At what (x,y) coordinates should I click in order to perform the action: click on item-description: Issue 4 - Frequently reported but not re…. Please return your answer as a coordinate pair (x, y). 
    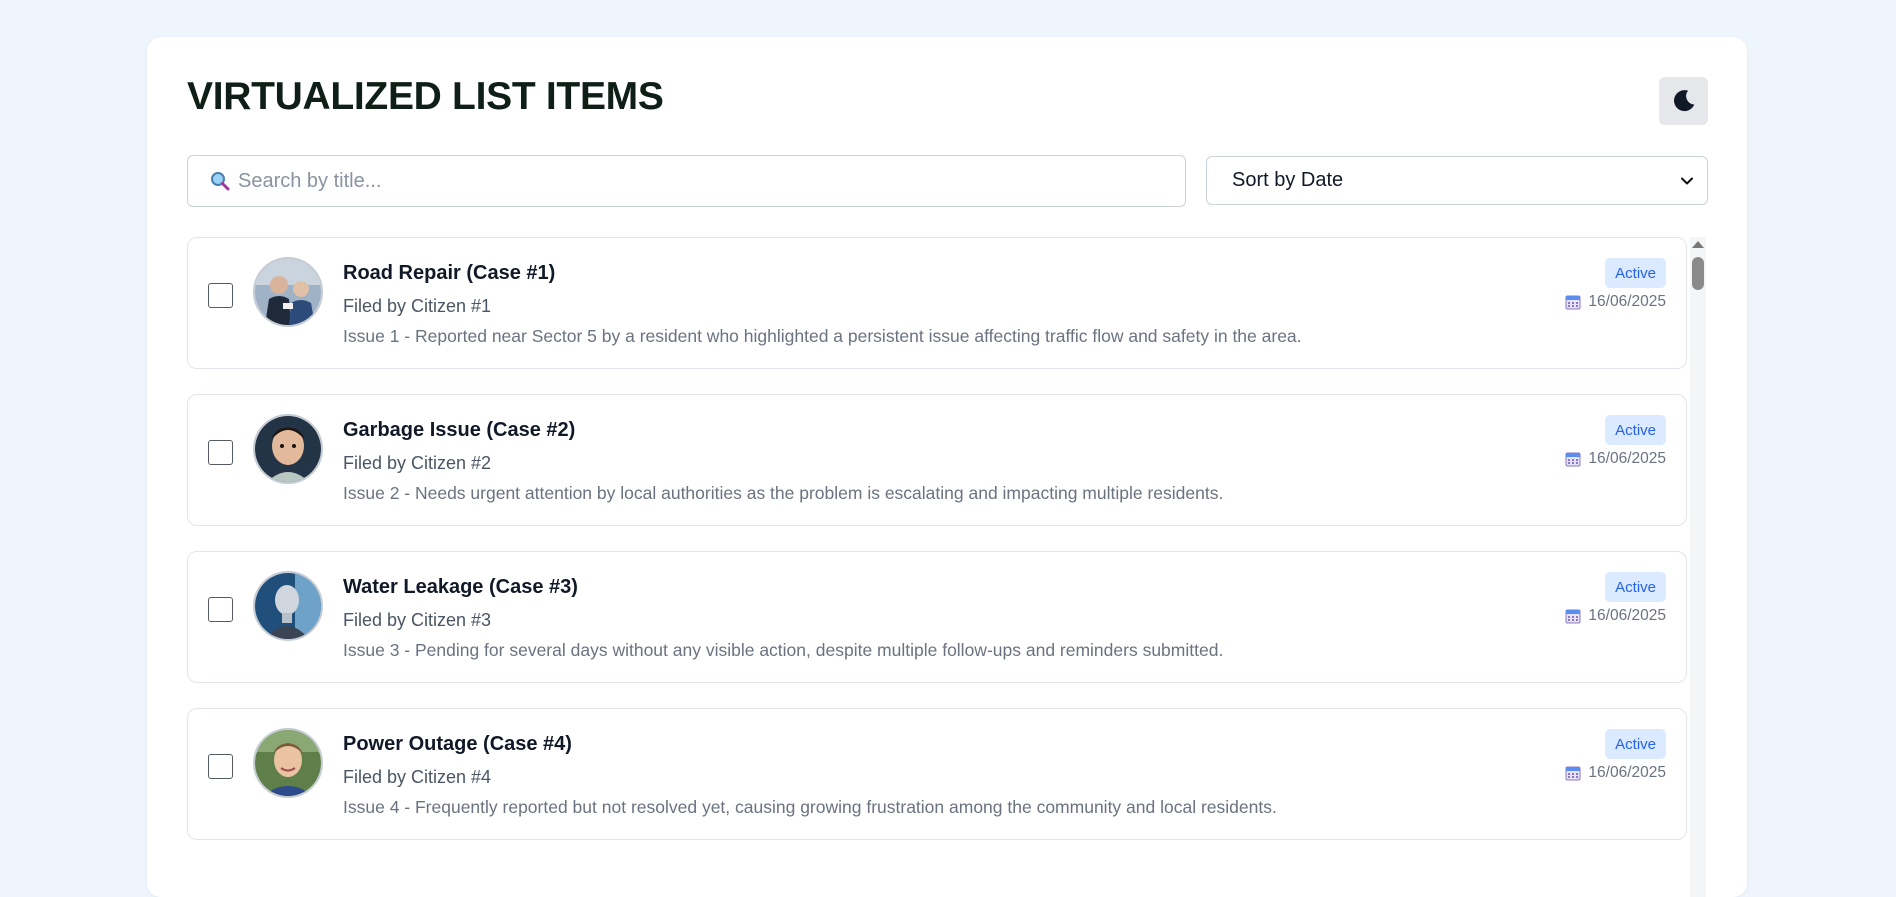
    Looking at the image, I should click on (810, 807).